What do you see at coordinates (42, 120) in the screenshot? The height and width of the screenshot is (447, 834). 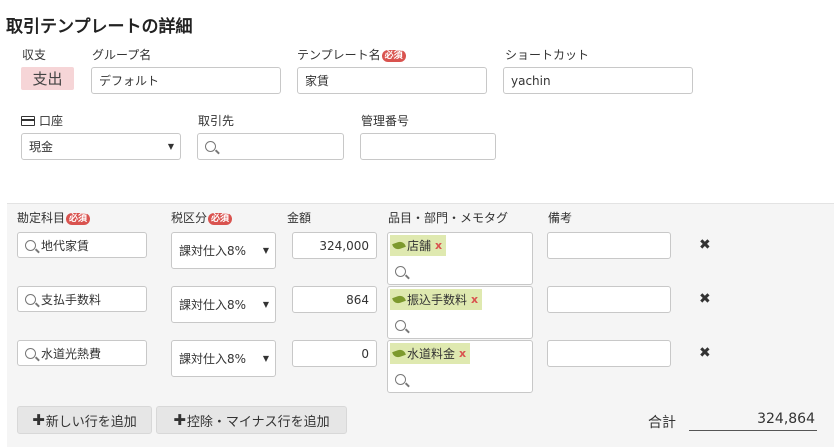 I see `account-label: 口座` at bounding box center [42, 120].